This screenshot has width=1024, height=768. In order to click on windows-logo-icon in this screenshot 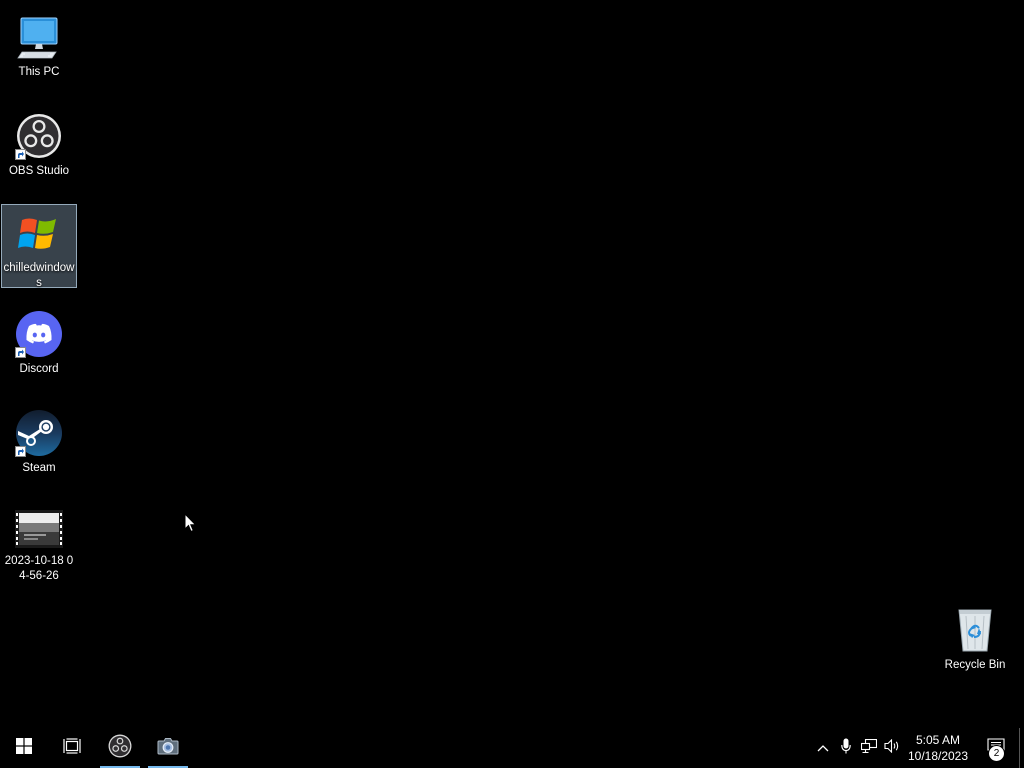, I will do `click(39, 234)`.